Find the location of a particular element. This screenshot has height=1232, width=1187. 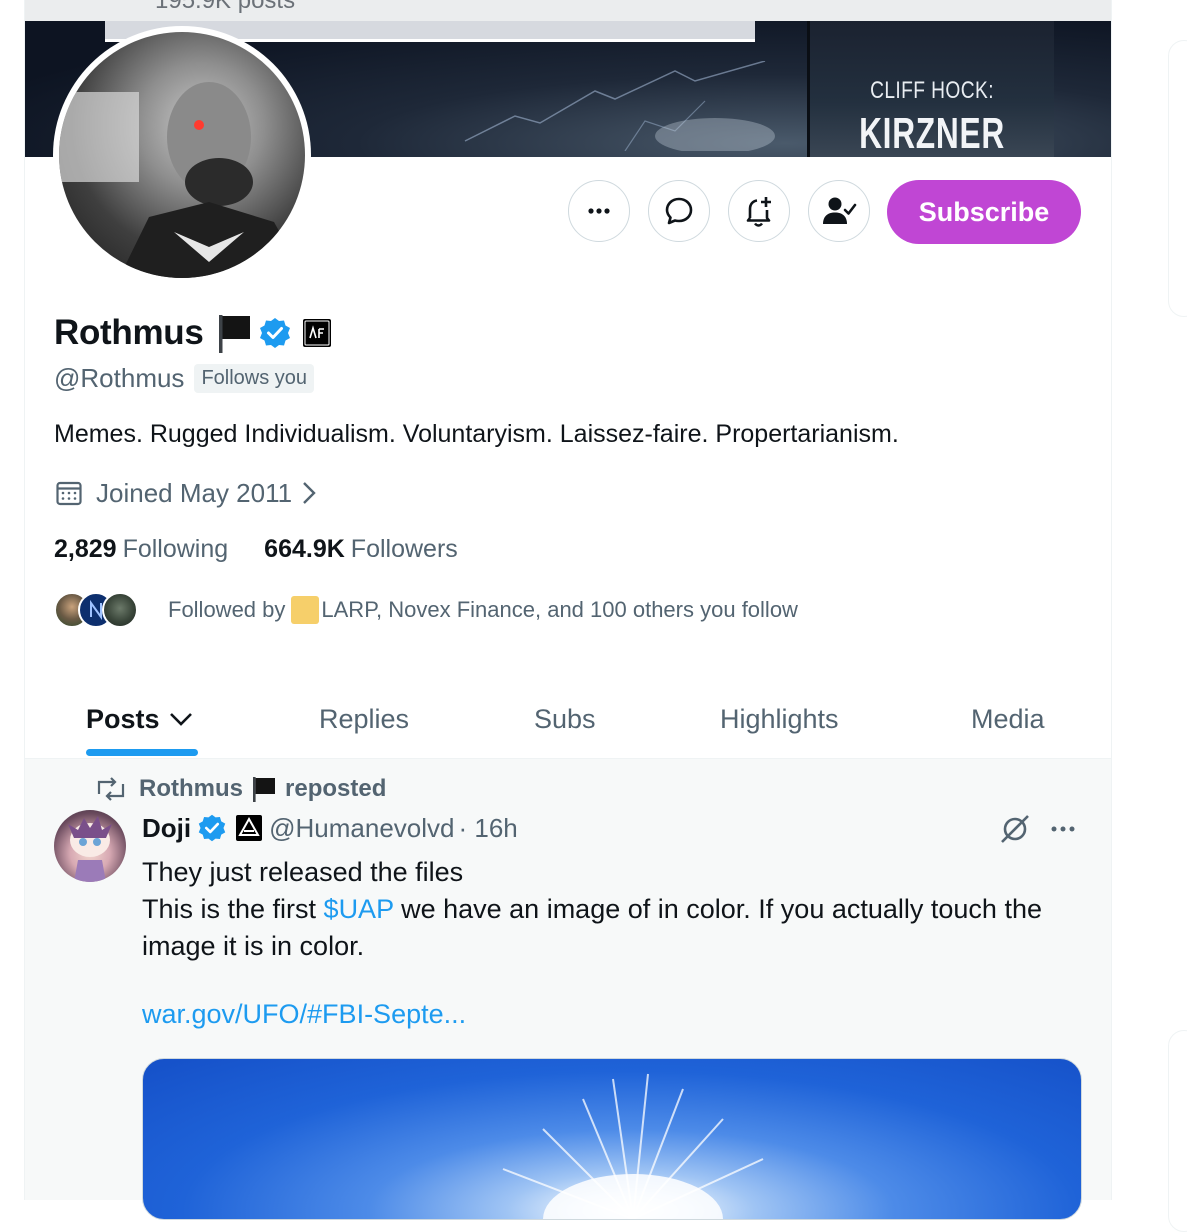

banner-book-cover: CLIFF HOCK: KIRZNER 14 is located at coordinates (930, 89).